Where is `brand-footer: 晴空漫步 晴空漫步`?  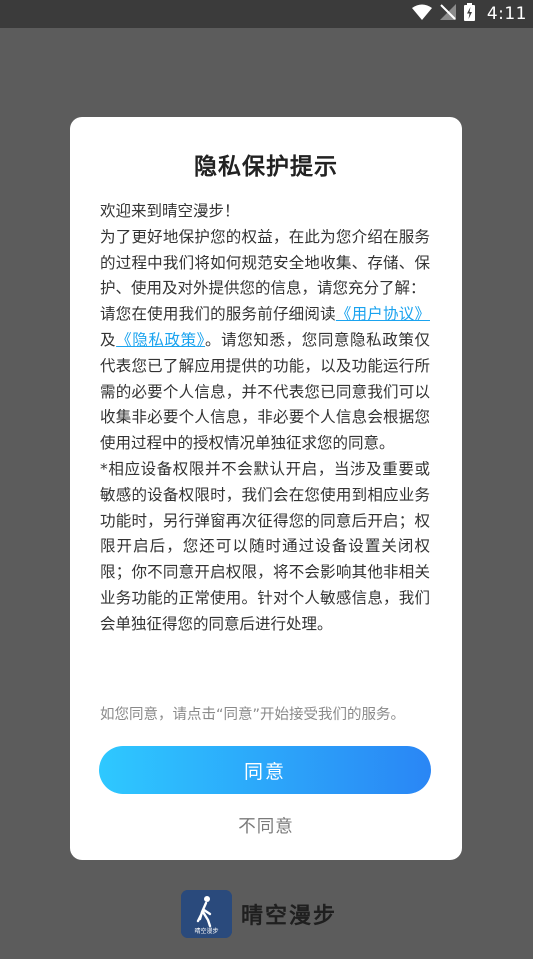
brand-footer: 晴空漫步 晴空漫步 is located at coordinates (259, 914).